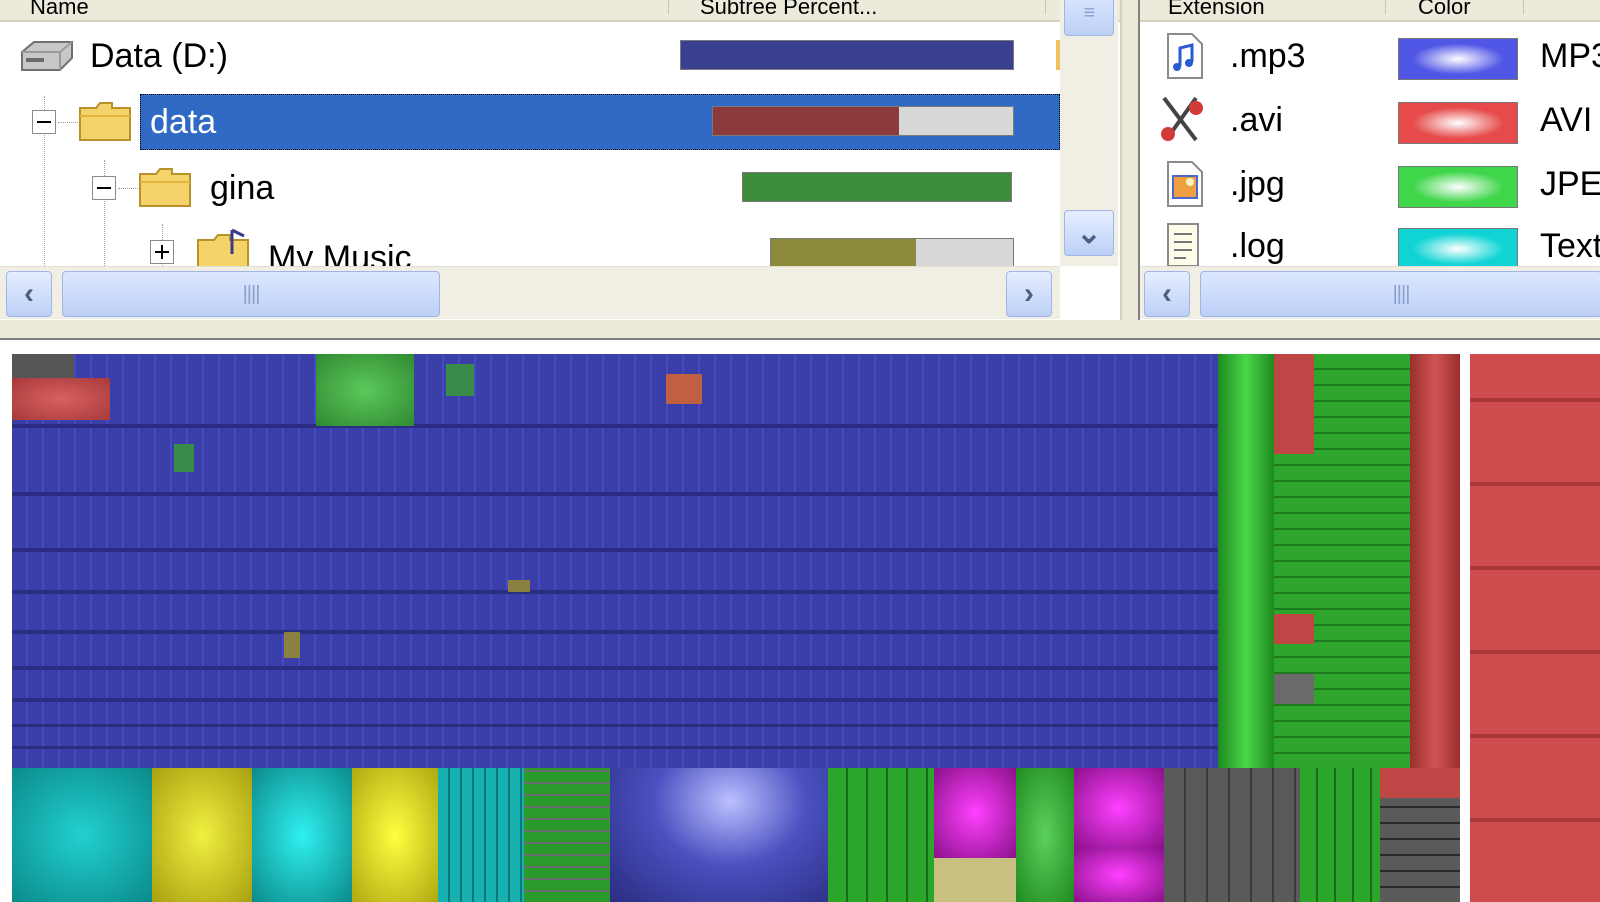  I want to click on treemap-avi-region, so click(1535, 628).